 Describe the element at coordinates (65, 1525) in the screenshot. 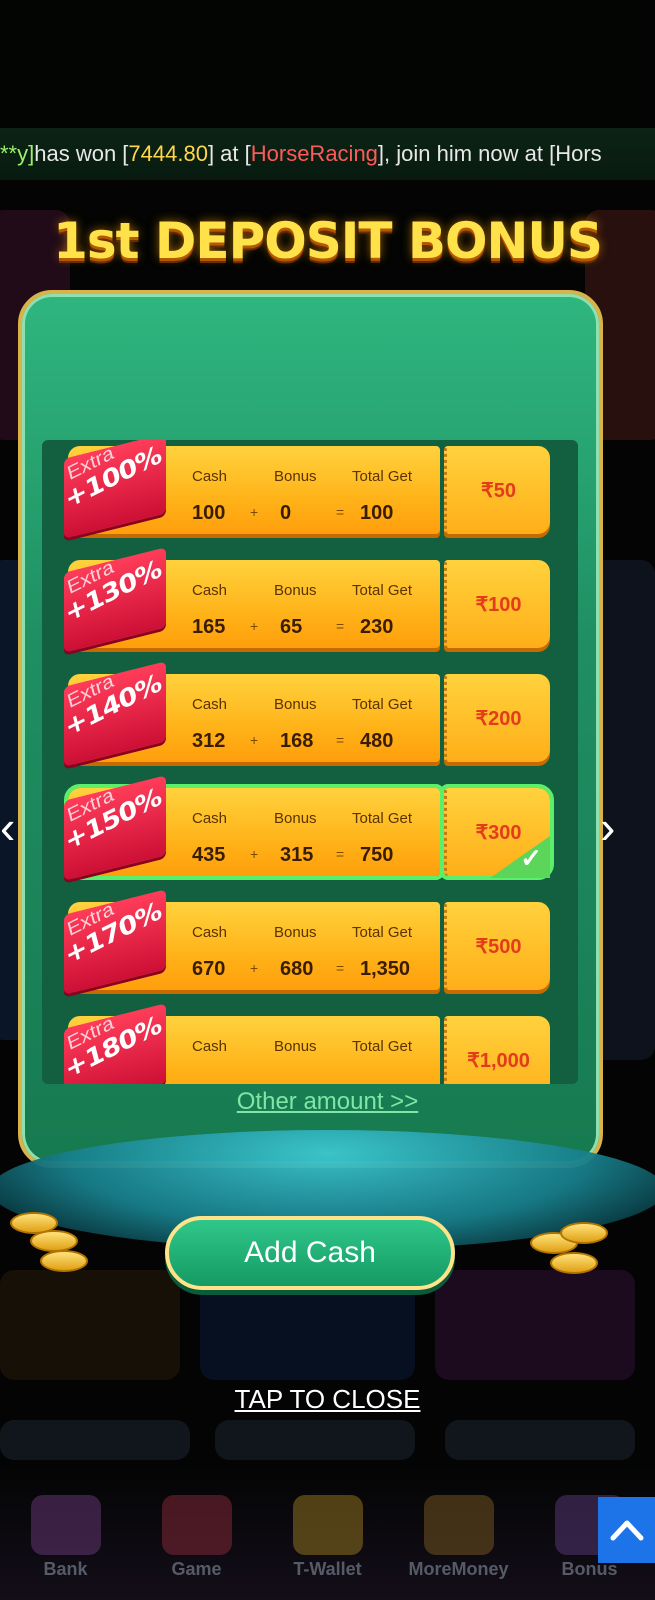

I see `bank-icon` at that location.